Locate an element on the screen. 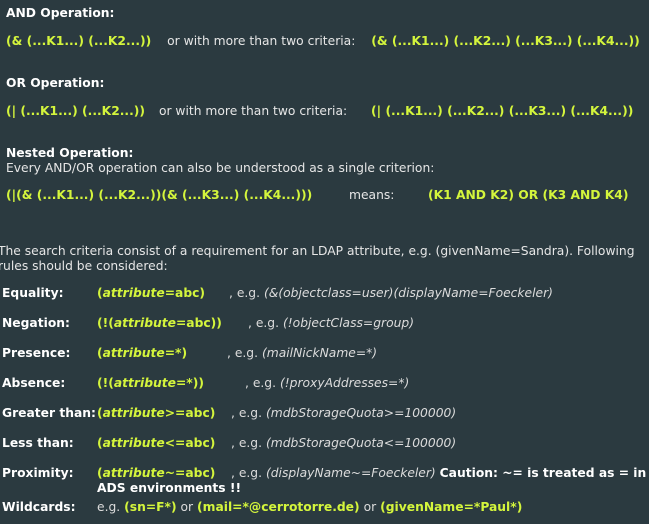 Image resolution: width=649 pixels, height=524 pixels. rule-absence-syntax: (!(attribute=*)) is located at coordinates (150, 383).